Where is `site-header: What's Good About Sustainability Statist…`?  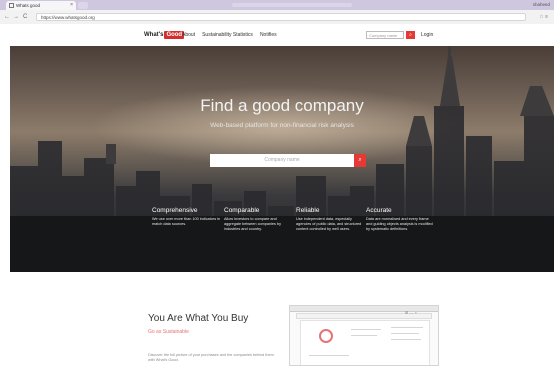
site-header: What's Good About Sustainability Statist… is located at coordinates (277, 35).